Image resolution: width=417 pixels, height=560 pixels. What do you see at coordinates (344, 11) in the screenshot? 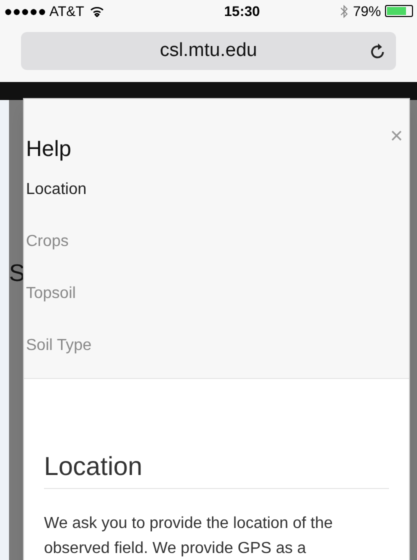
I see `bluetooth-icon` at bounding box center [344, 11].